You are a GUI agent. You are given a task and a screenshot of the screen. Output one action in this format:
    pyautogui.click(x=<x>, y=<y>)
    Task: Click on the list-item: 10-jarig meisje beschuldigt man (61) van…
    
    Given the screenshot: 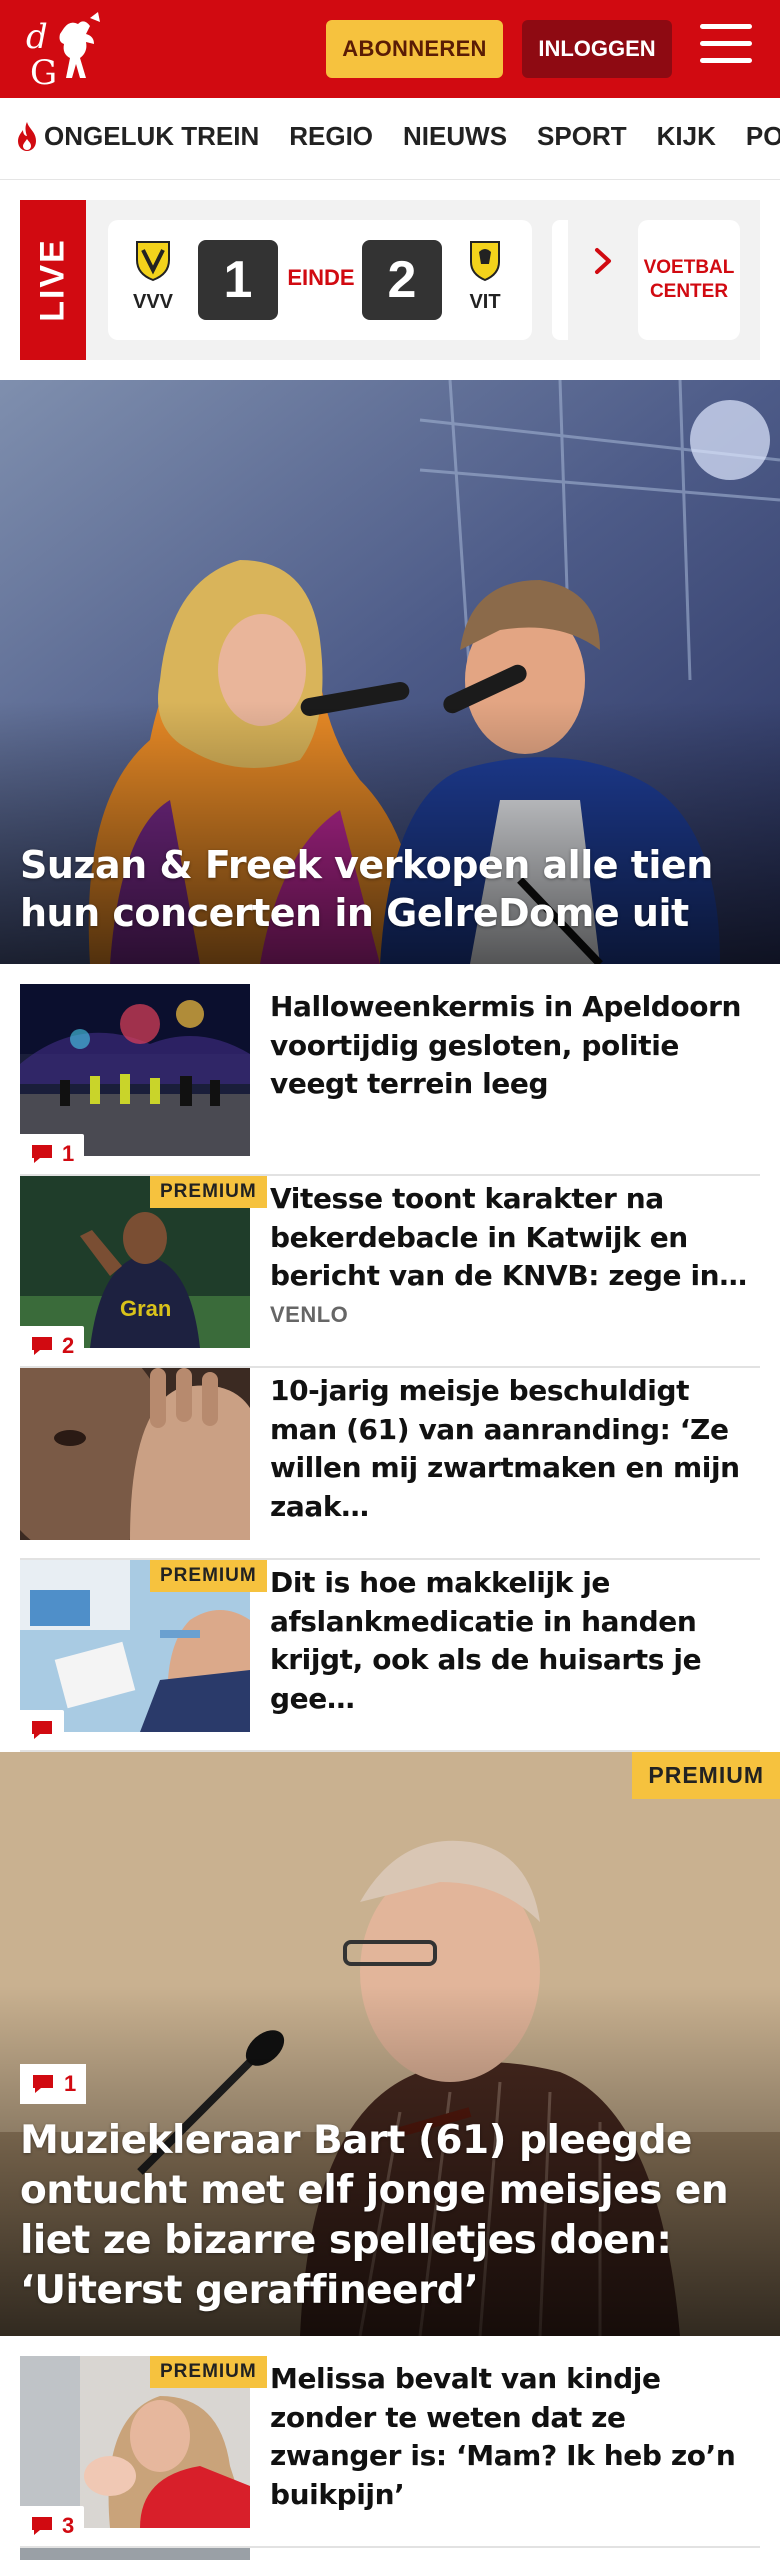 What is the action you would take?
    pyautogui.click(x=390, y=1464)
    